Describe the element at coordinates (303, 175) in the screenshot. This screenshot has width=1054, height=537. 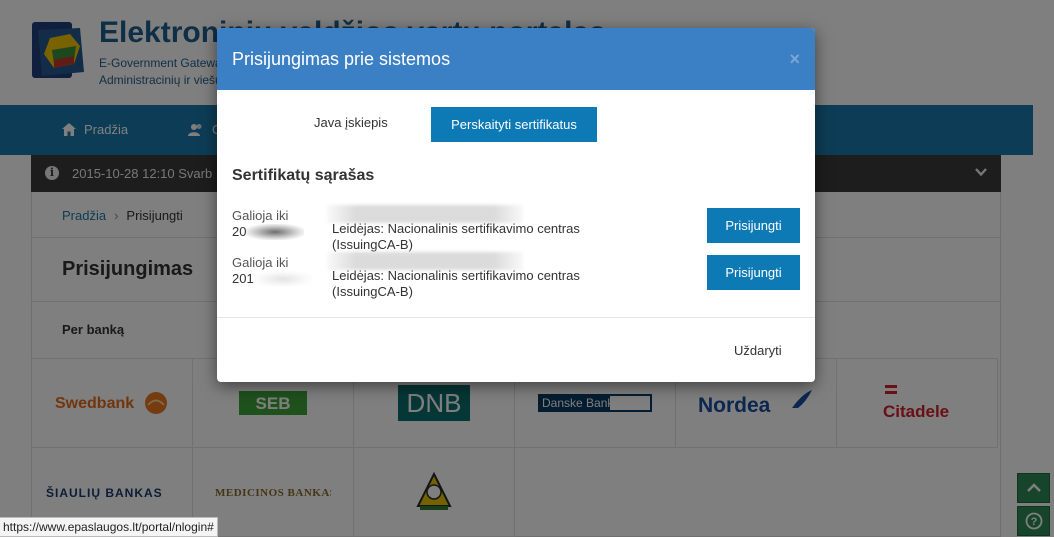
I see `certificate-list-heading: Sertifikatų sąrašas` at that location.